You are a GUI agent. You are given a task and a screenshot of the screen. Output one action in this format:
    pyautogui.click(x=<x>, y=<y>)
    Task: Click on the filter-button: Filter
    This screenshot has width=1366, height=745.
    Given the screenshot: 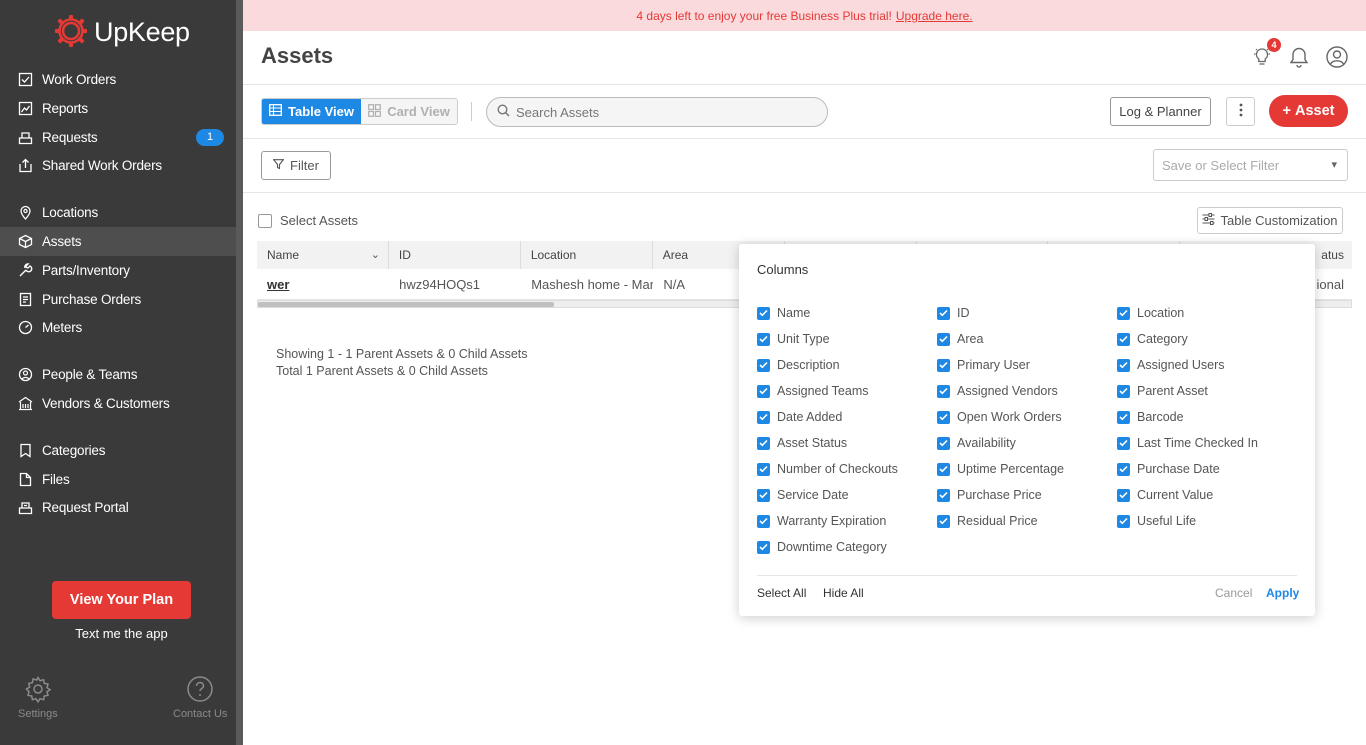 What is the action you would take?
    pyautogui.click(x=296, y=165)
    